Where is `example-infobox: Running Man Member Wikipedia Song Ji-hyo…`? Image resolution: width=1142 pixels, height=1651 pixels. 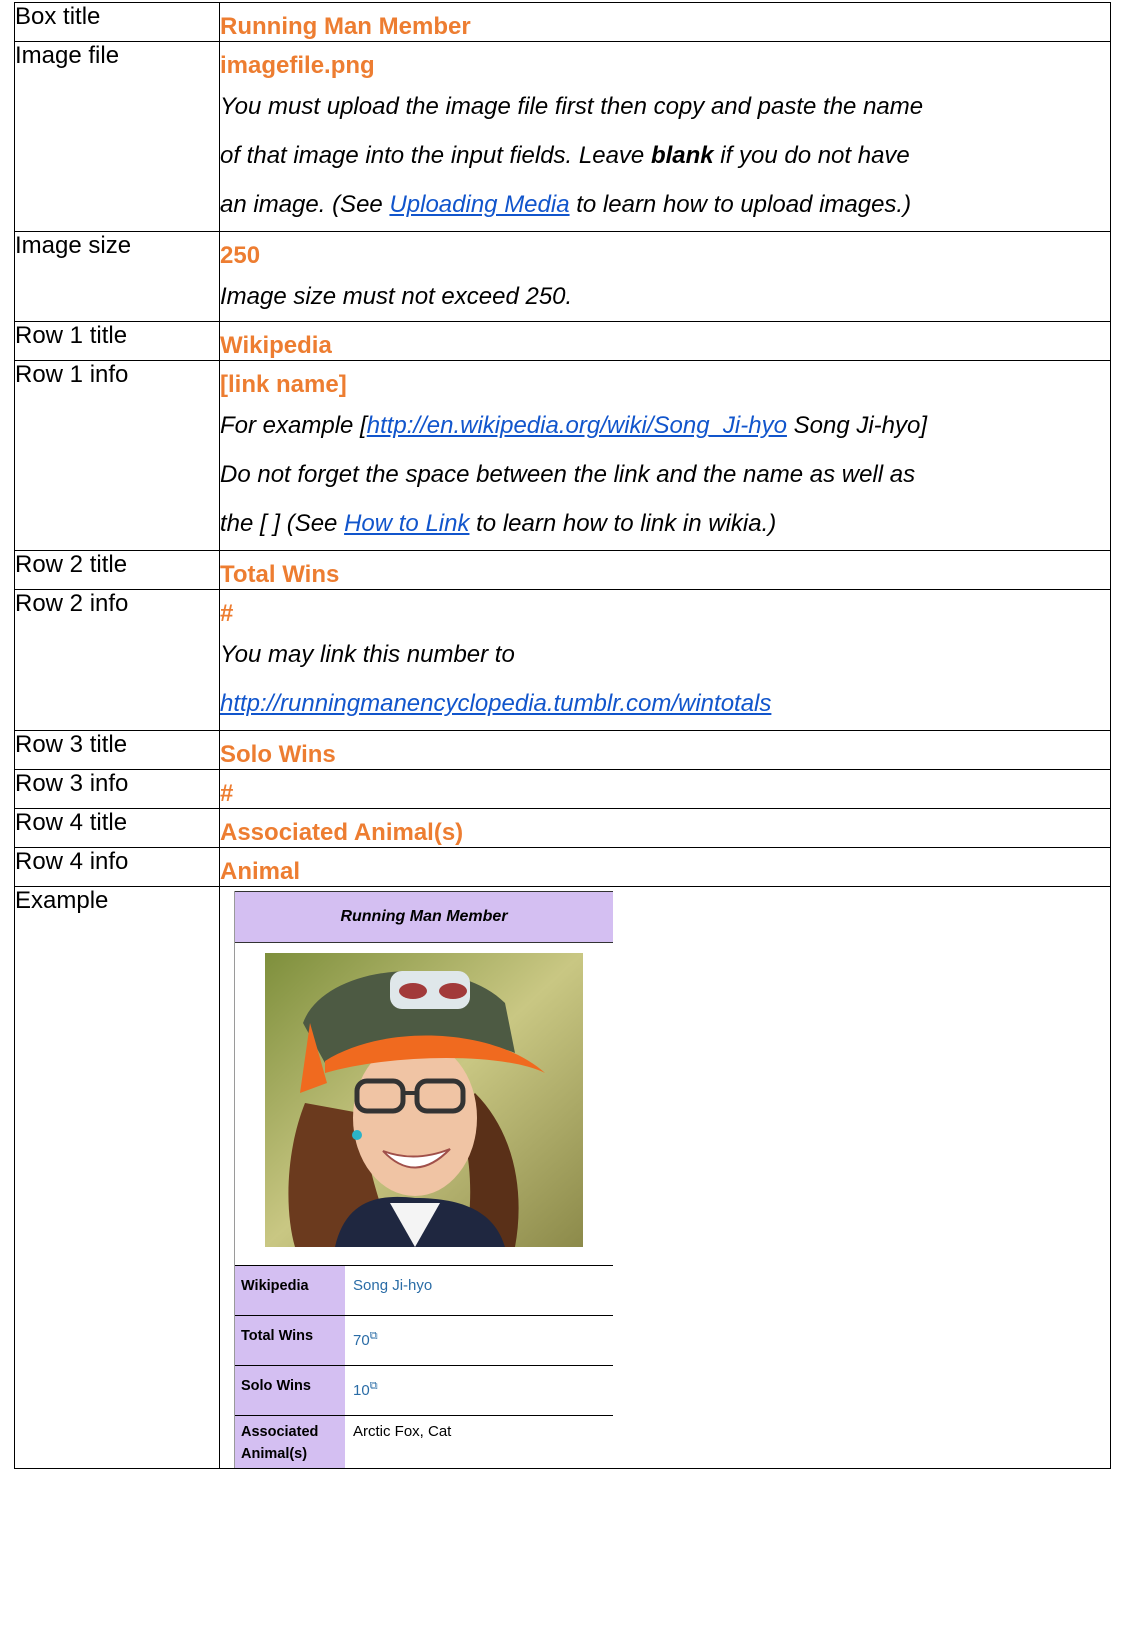
example-infobox: Running Man Member Wikipedia Song Ji-hyo… is located at coordinates (423, 1179).